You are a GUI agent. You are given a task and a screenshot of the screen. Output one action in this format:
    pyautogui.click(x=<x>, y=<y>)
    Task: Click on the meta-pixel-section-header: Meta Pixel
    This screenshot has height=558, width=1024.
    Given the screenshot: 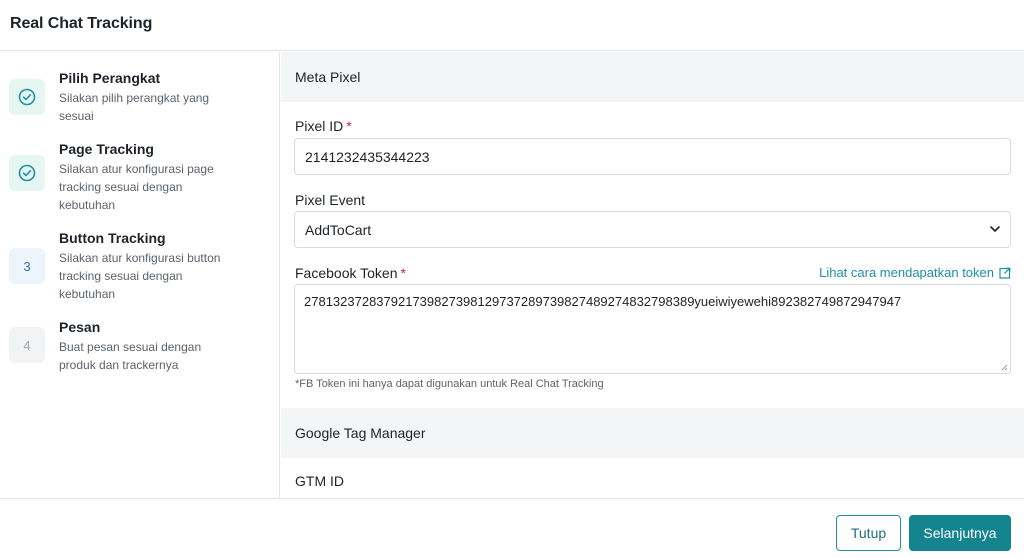 What is the action you would take?
    pyautogui.click(x=652, y=77)
    